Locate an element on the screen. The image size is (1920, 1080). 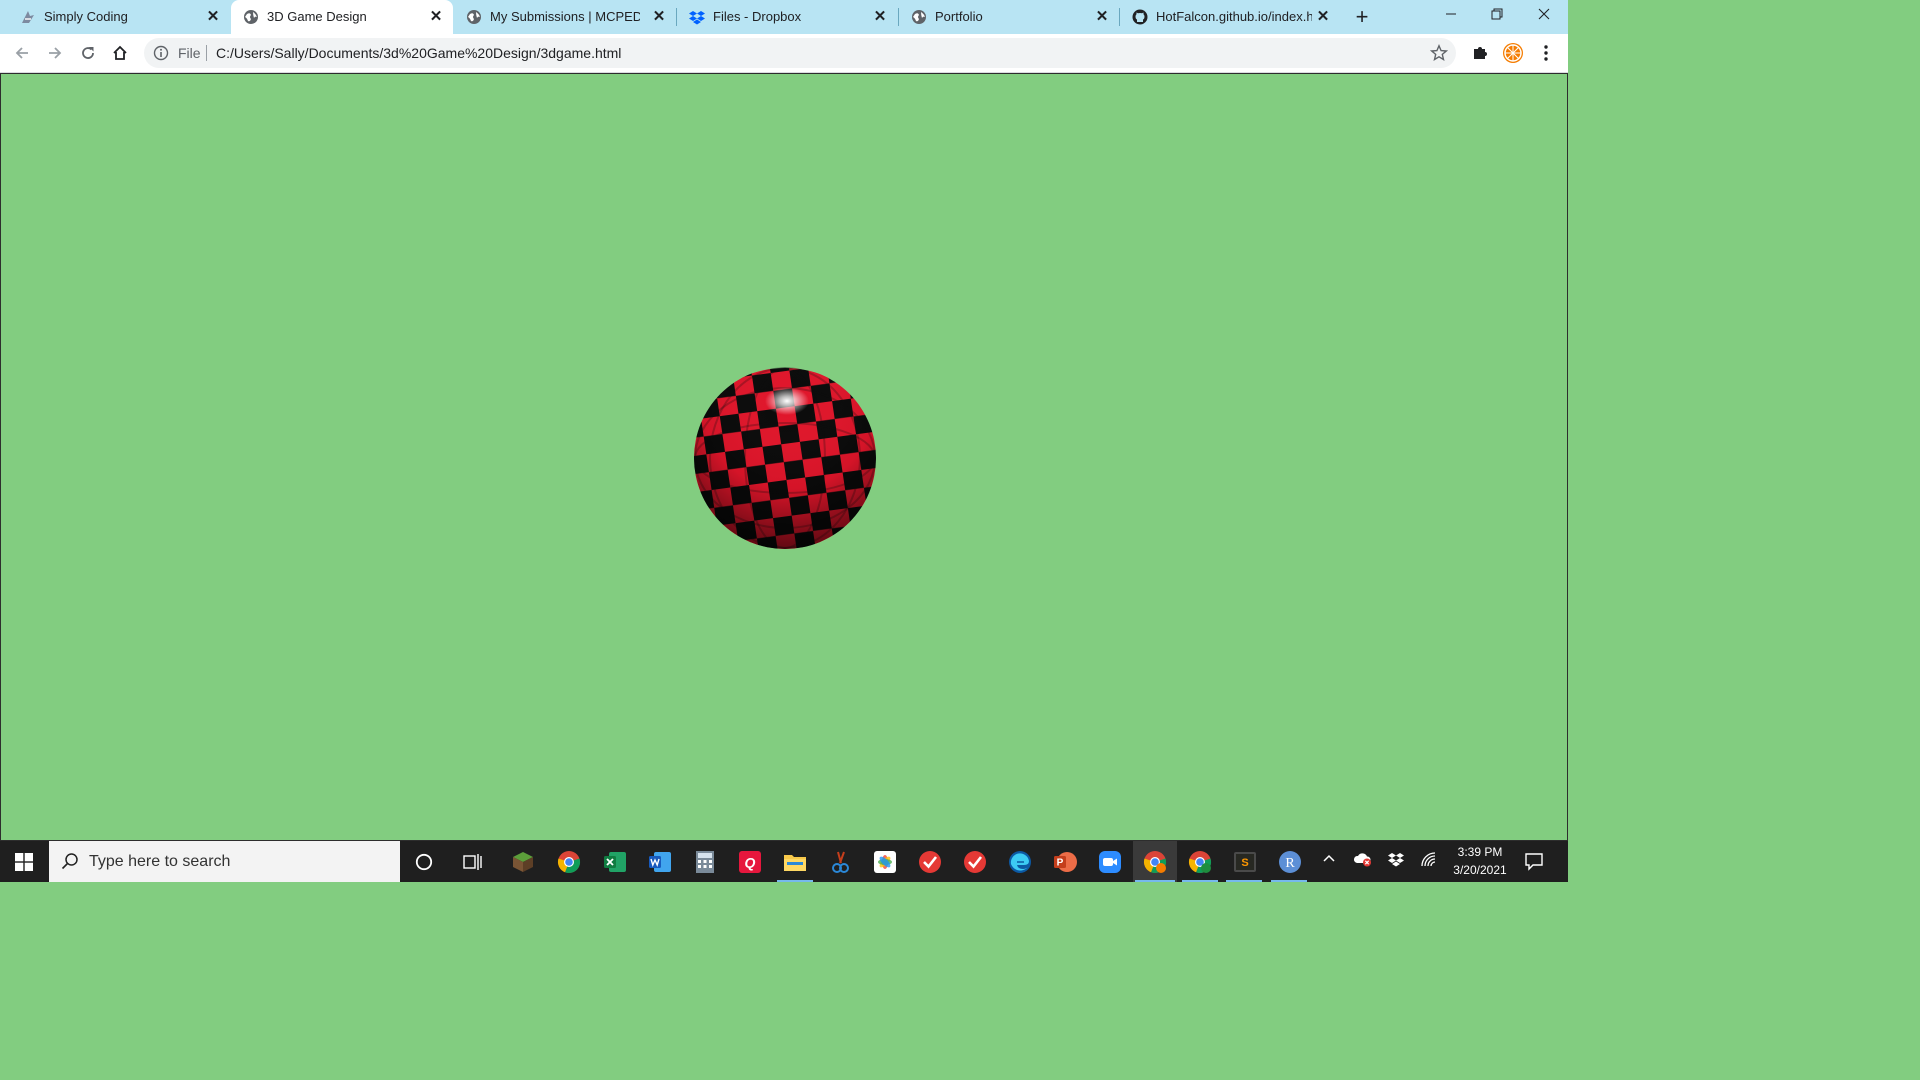
minimize-icon is located at coordinates (1451, 14).